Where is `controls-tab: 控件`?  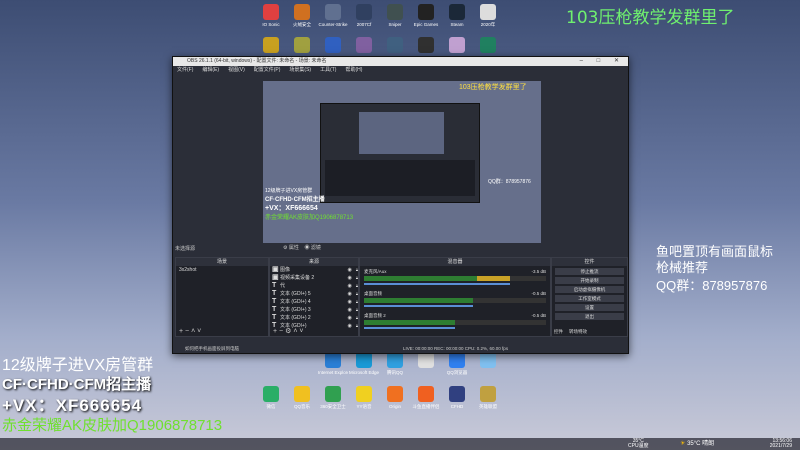 controls-tab: 控件 is located at coordinates (558, 331).